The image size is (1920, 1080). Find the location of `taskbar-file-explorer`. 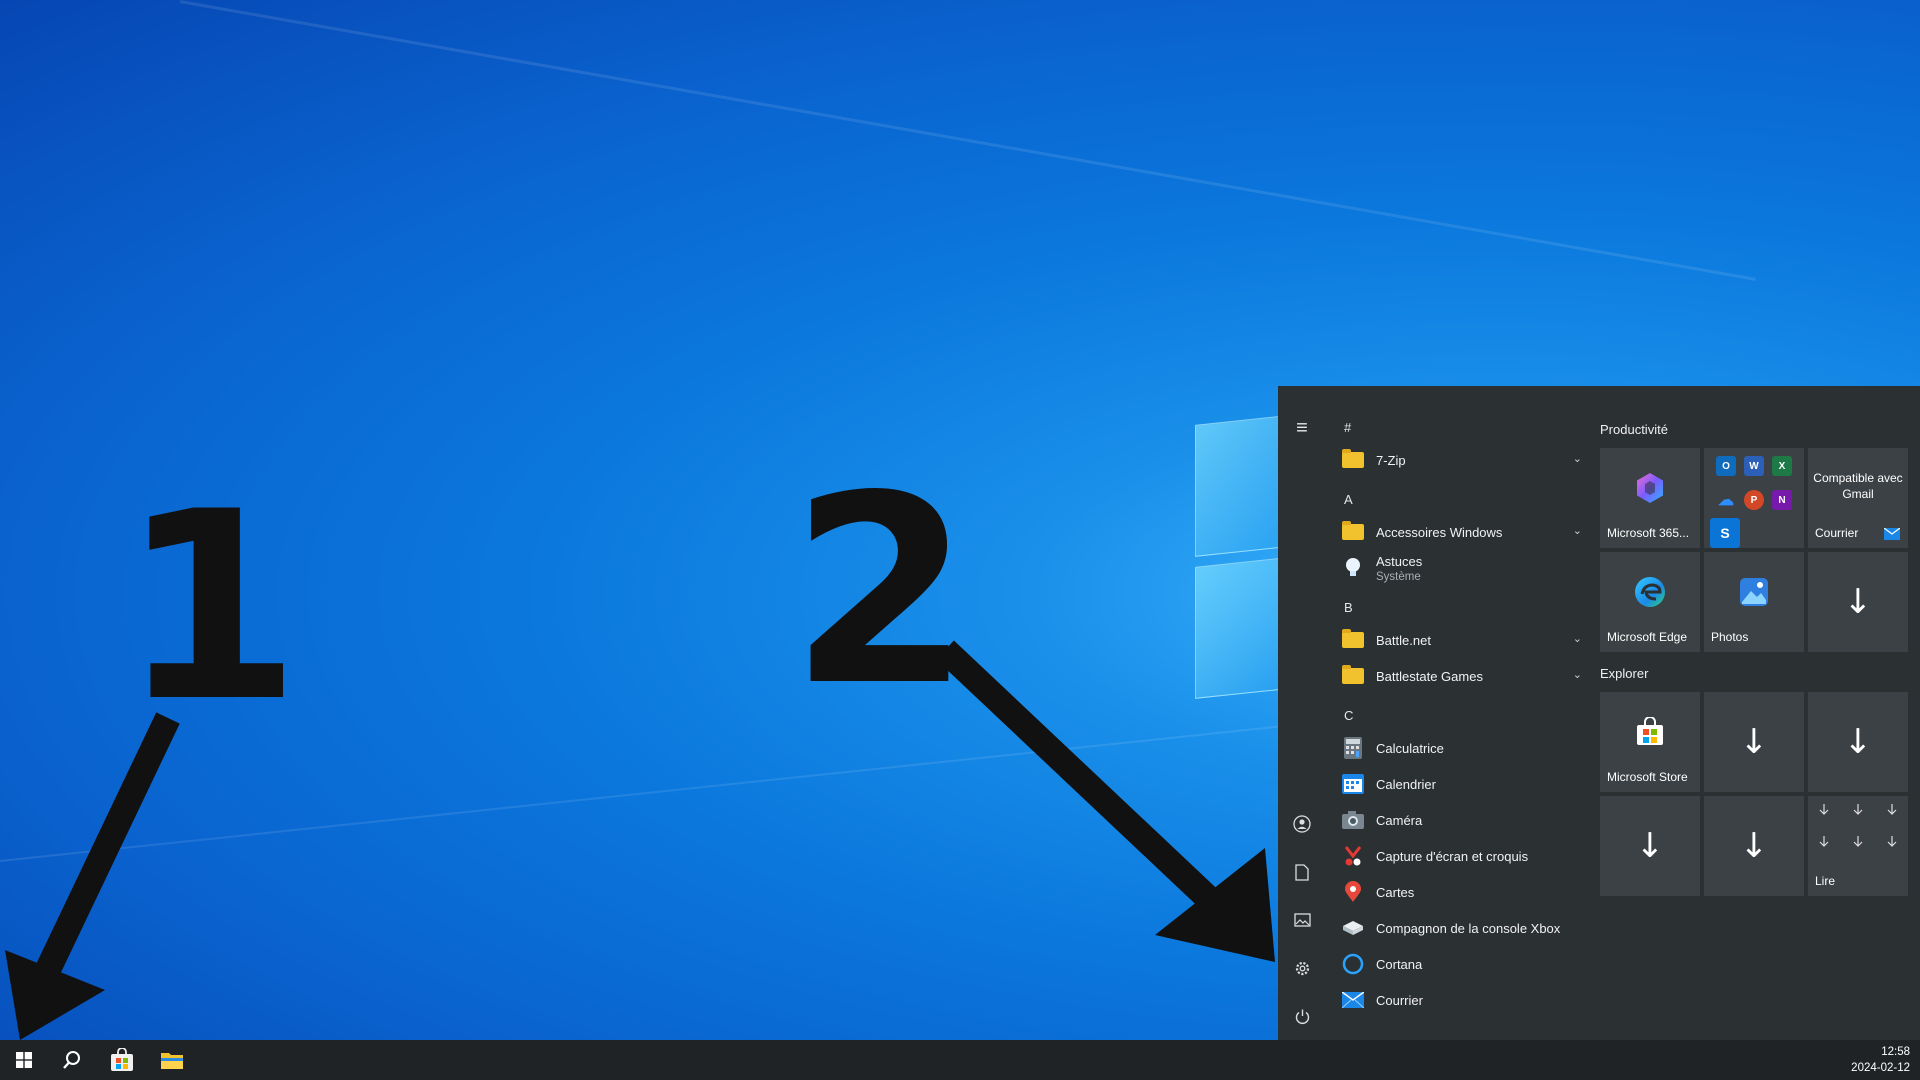

taskbar-file-explorer is located at coordinates (172, 1060).